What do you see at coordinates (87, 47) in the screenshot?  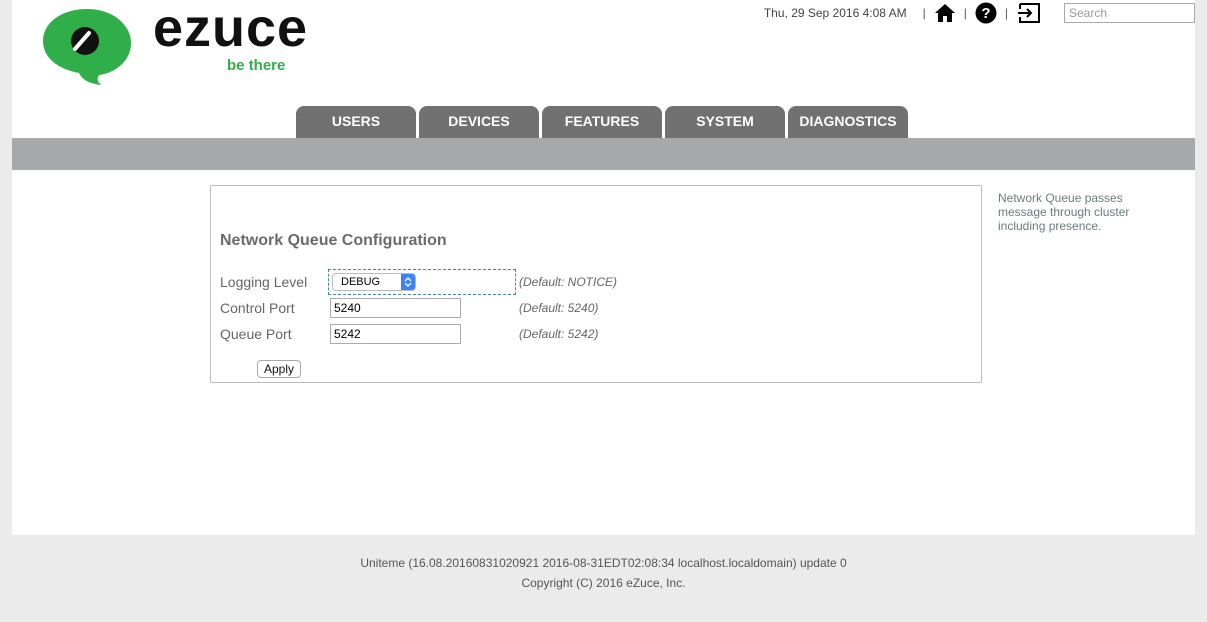 I see `speech-bubble-logo-icon` at bounding box center [87, 47].